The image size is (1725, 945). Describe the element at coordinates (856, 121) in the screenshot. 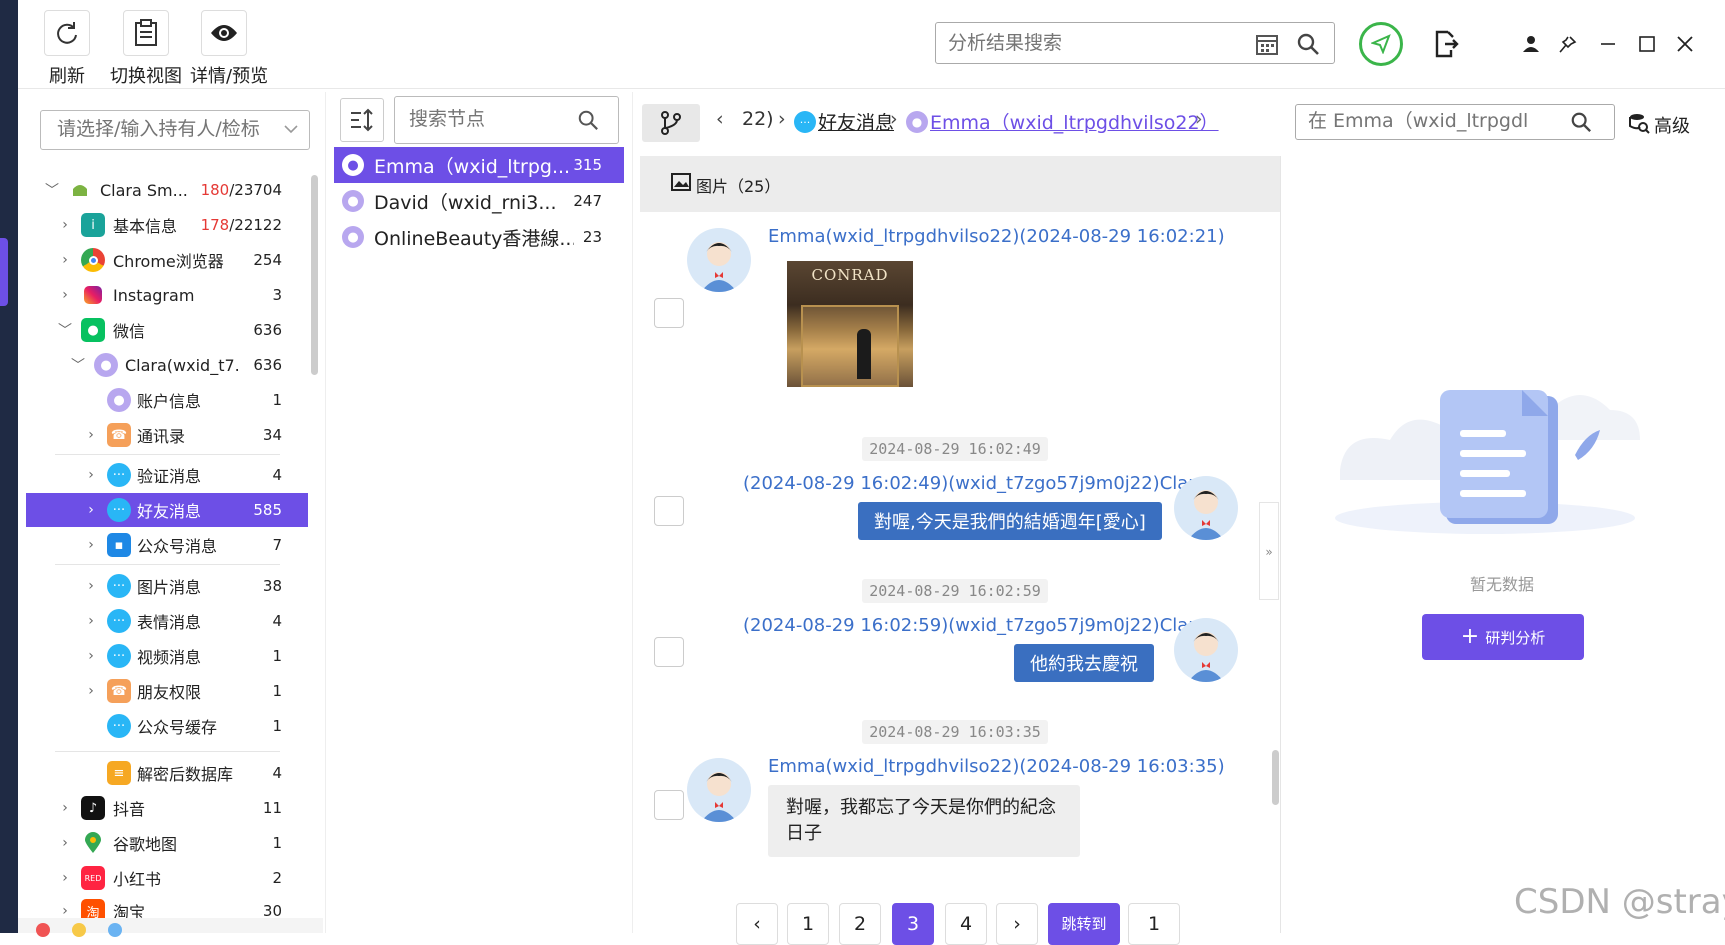

I see `breadcrumb-section: 好友消息` at that location.